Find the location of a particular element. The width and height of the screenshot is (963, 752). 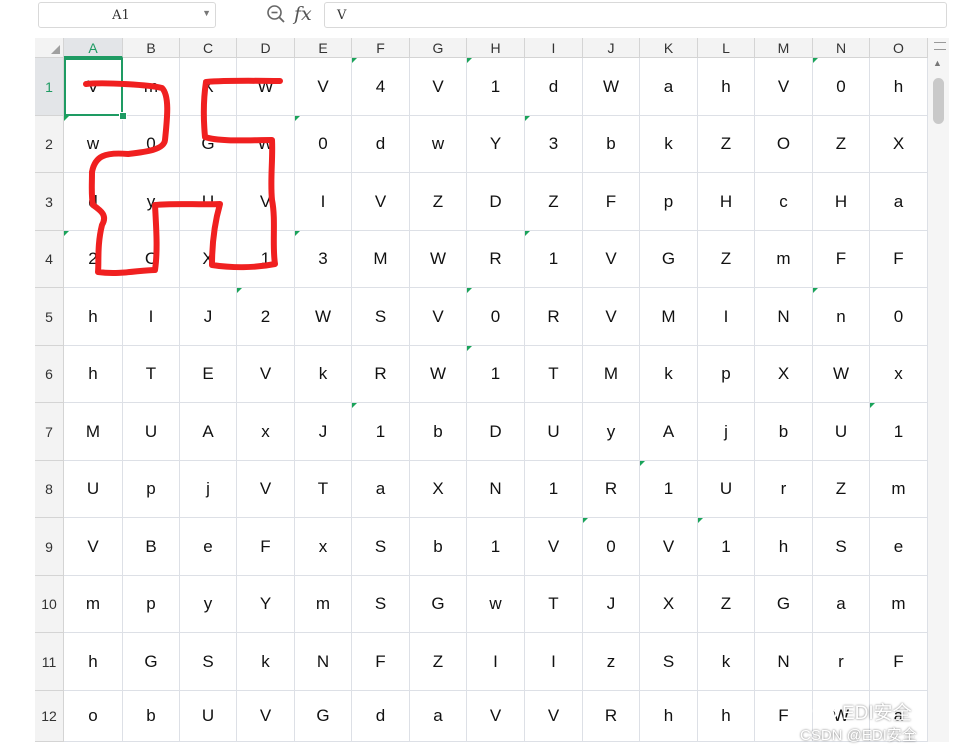

cell-e9: x is located at coordinates (323, 547).